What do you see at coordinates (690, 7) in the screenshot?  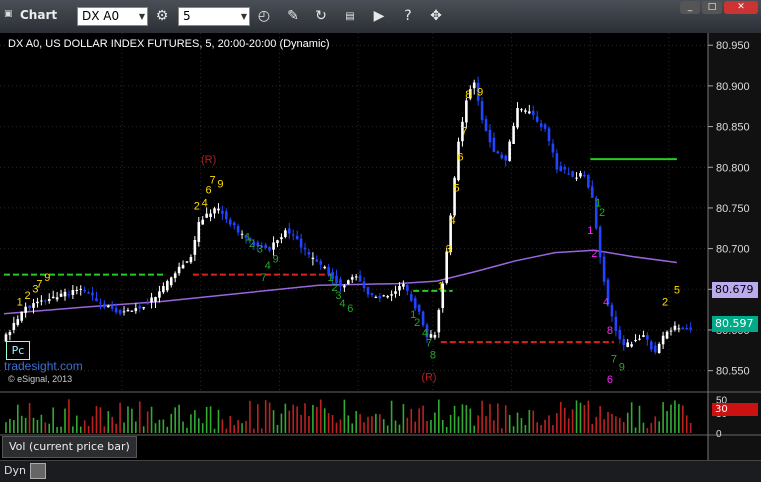 I see `minimize-button: _` at bounding box center [690, 7].